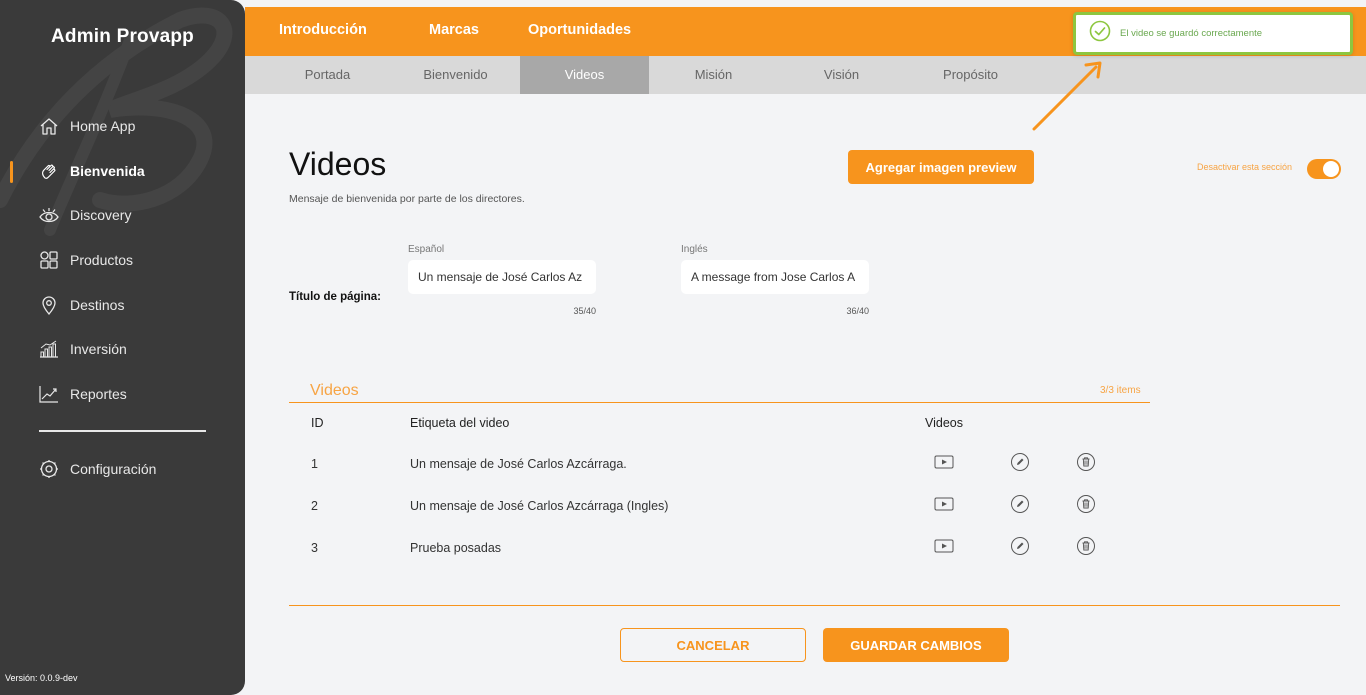 This screenshot has height=695, width=1366. Describe the element at coordinates (98, 349) in the screenshot. I see `sidebar-item-label: Inversión` at that location.